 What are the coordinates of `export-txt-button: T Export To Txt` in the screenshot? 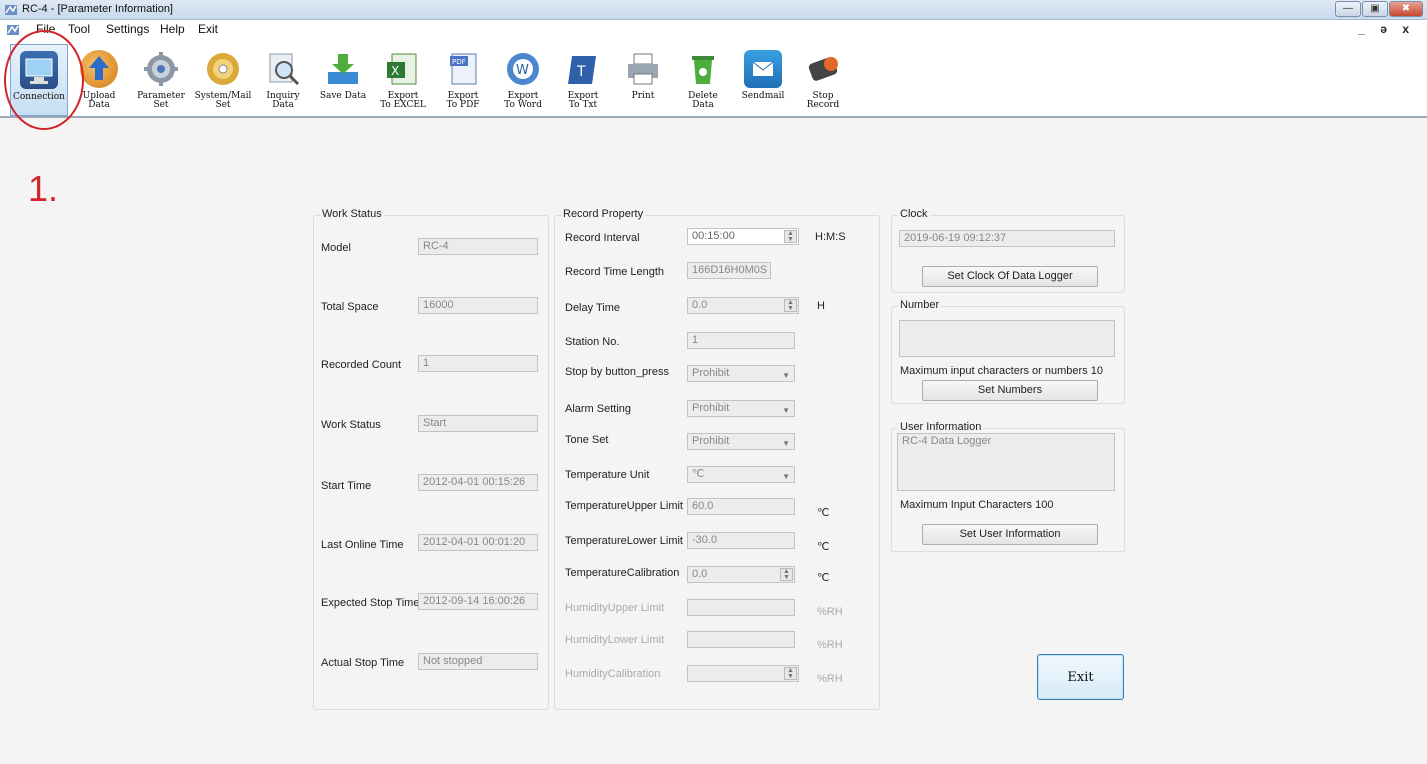 It's located at (583, 80).